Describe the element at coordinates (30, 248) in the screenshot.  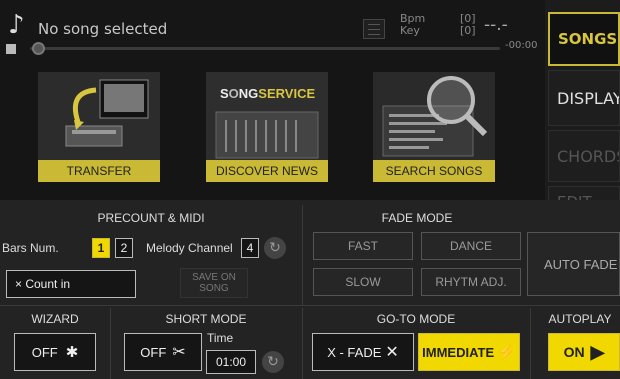
I see `bars-label: Bars Num.` at that location.